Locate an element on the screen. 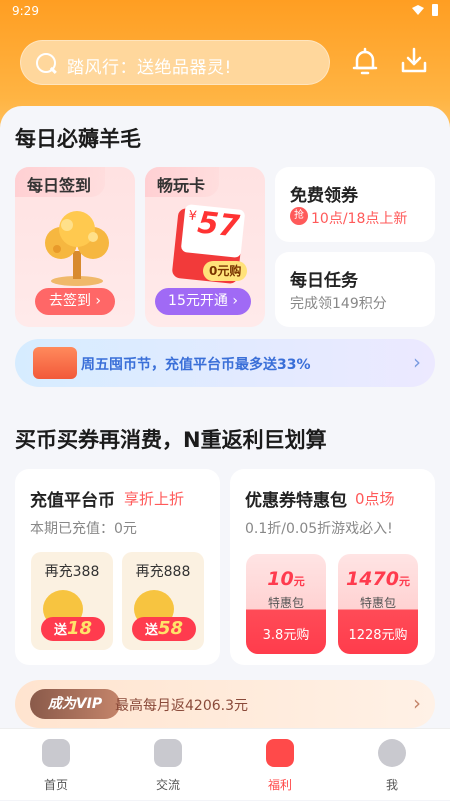  gift-icon is located at coordinates (280, 753).